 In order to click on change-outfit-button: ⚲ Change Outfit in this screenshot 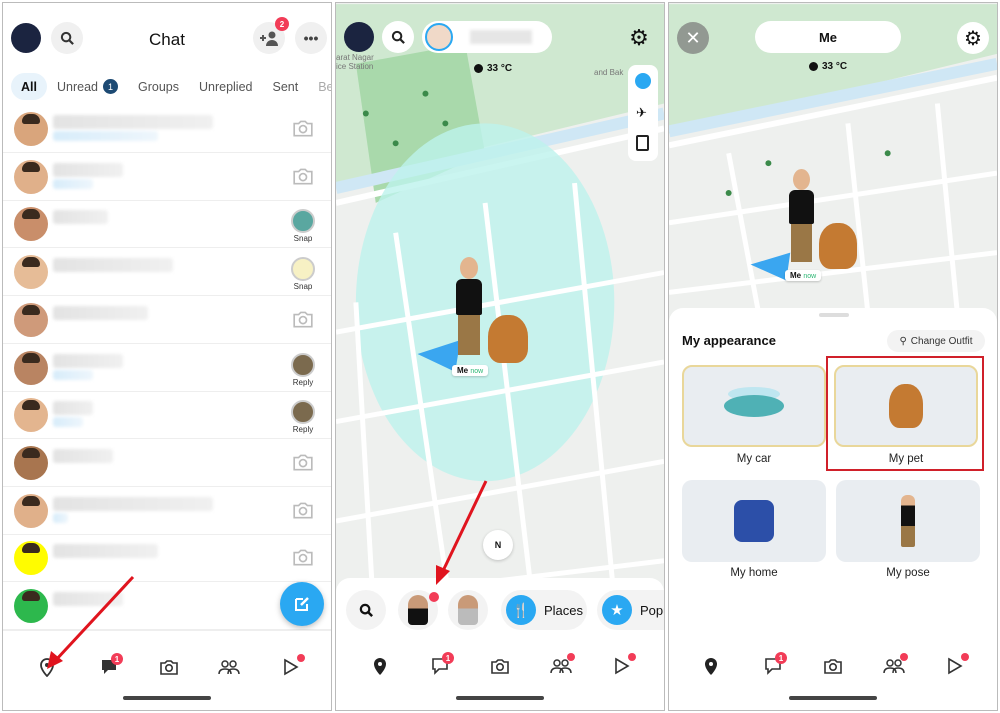, I will do `click(936, 341)`.